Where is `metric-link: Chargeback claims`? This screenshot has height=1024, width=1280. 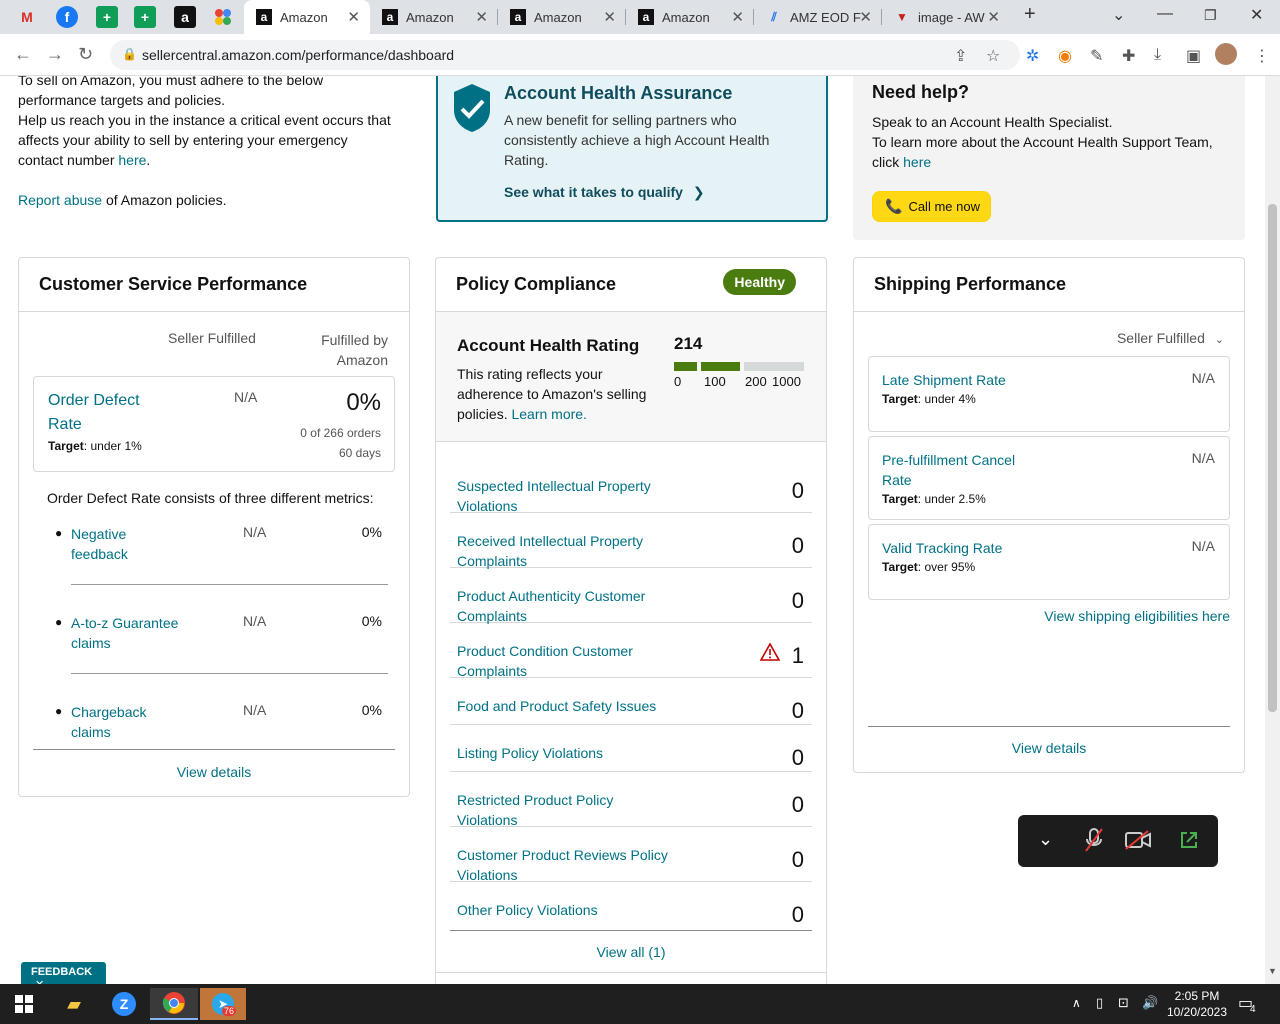 metric-link: Chargeback claims is located at coordinates (109, 722).